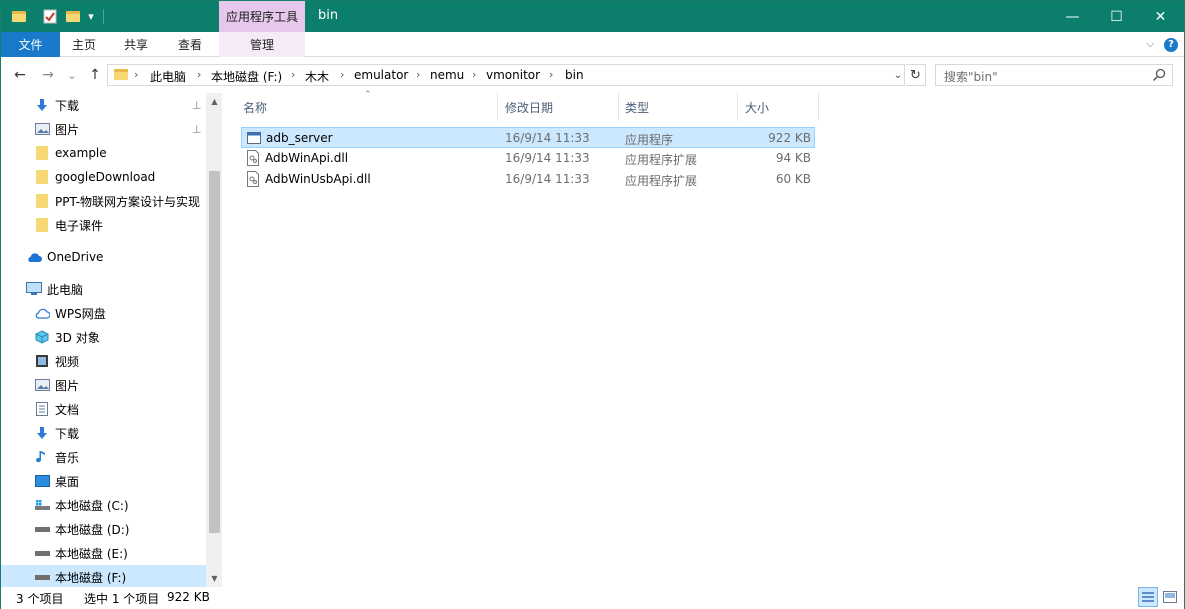  What do you see at coordinates (916, 75) in the screenshot?
I see `refresh-button: ↻` at bounding box center [916, 75].